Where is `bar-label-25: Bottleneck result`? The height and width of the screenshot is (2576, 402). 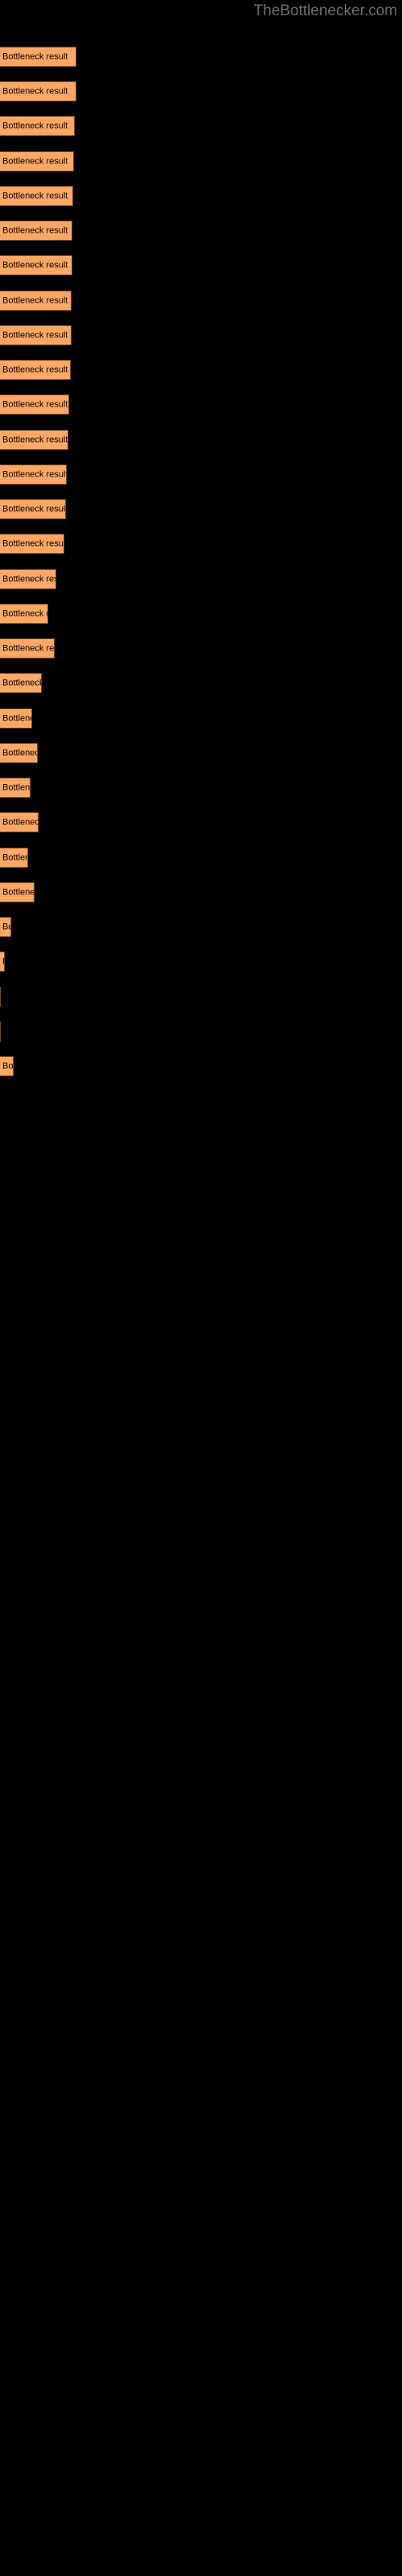 bar-label-25: Bottleneck result is located at coordinates (6, 926).